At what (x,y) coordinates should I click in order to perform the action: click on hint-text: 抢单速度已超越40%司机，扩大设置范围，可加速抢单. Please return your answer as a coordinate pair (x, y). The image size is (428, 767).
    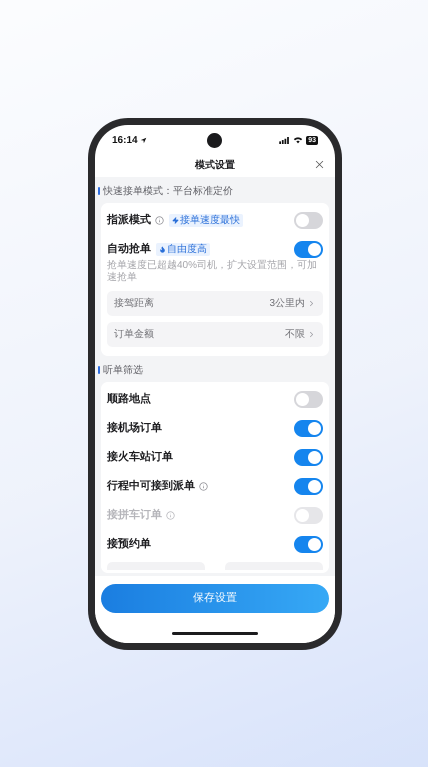
    Looking at the image, I should click on (212, 272).